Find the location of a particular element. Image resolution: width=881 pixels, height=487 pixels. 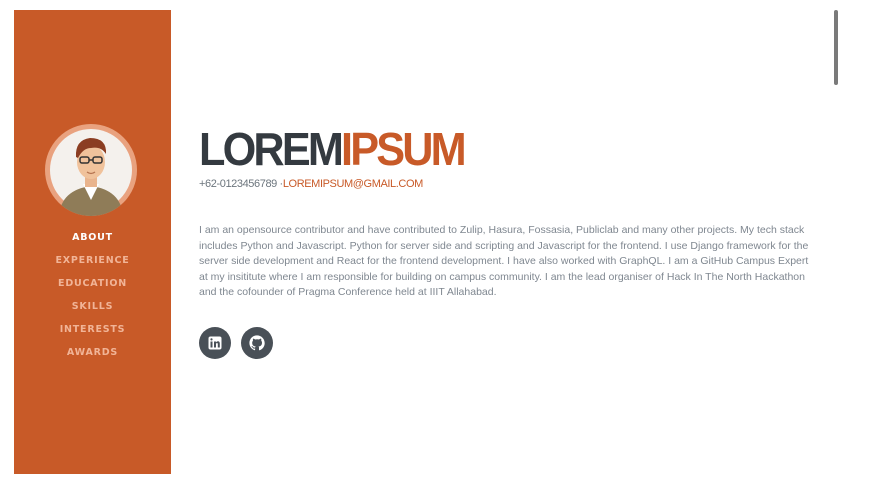

nav-item-awards: Awards is located at coordinates (92, 358).